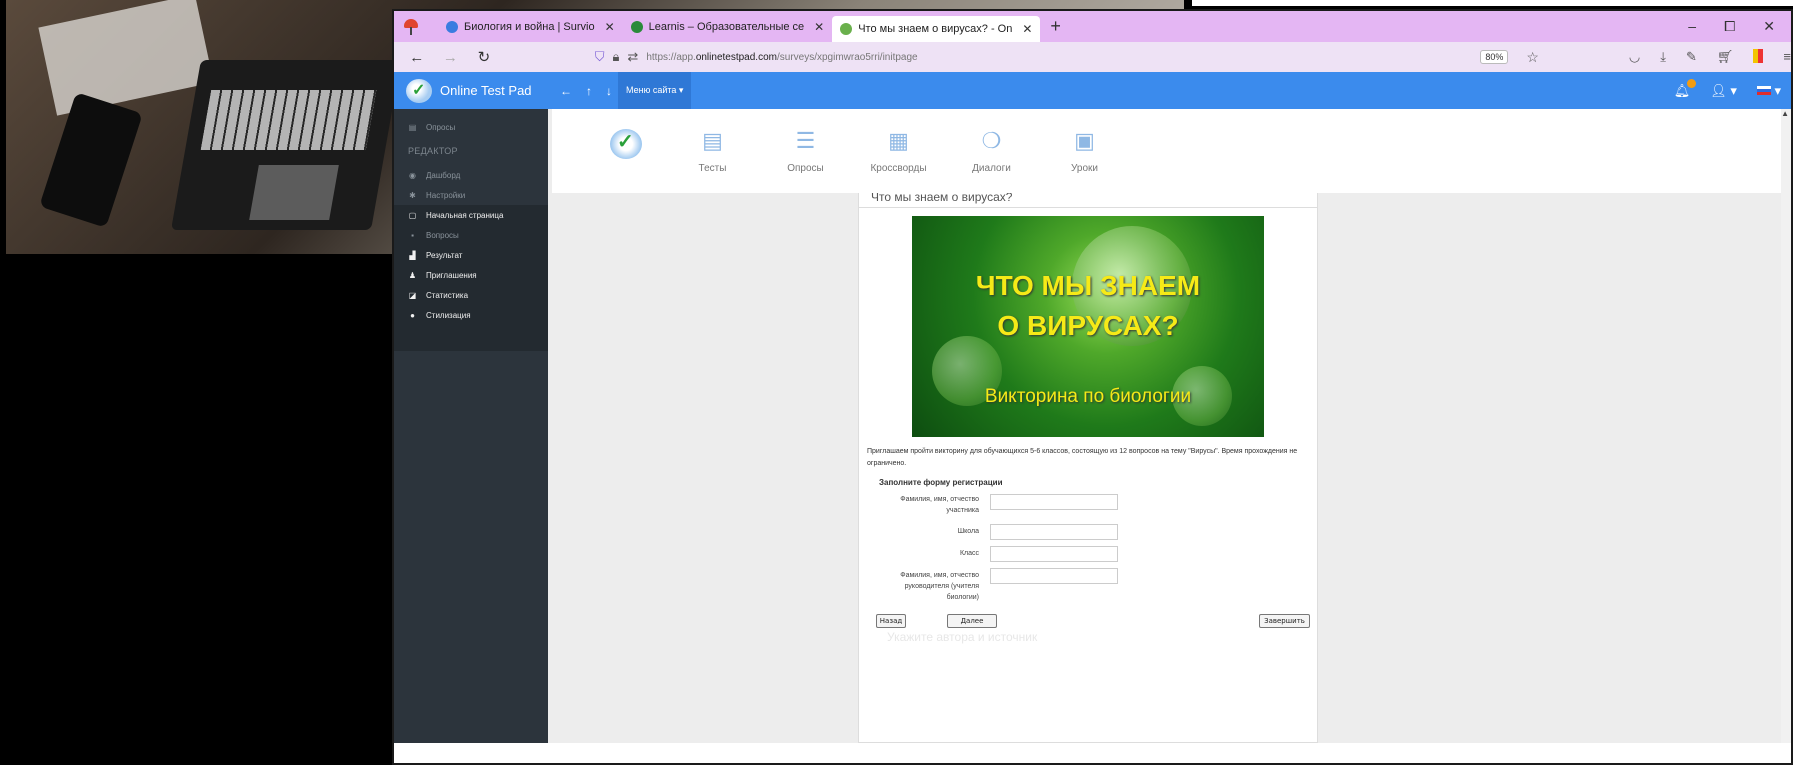 The image size is (1793, 765). What do you see at coordinates (1532, 57) in the screenshot?
I see `bookmark-star-icon: ☆` at bounding box center [1532, 57].